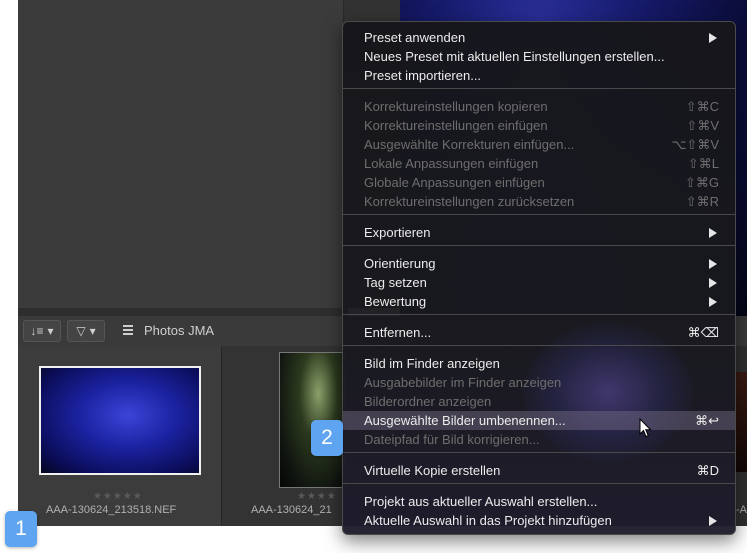 This screenshot has height=553, width=747. I want to click on menu-item-tag-setzen: Tag setzen, so click(539, 282).